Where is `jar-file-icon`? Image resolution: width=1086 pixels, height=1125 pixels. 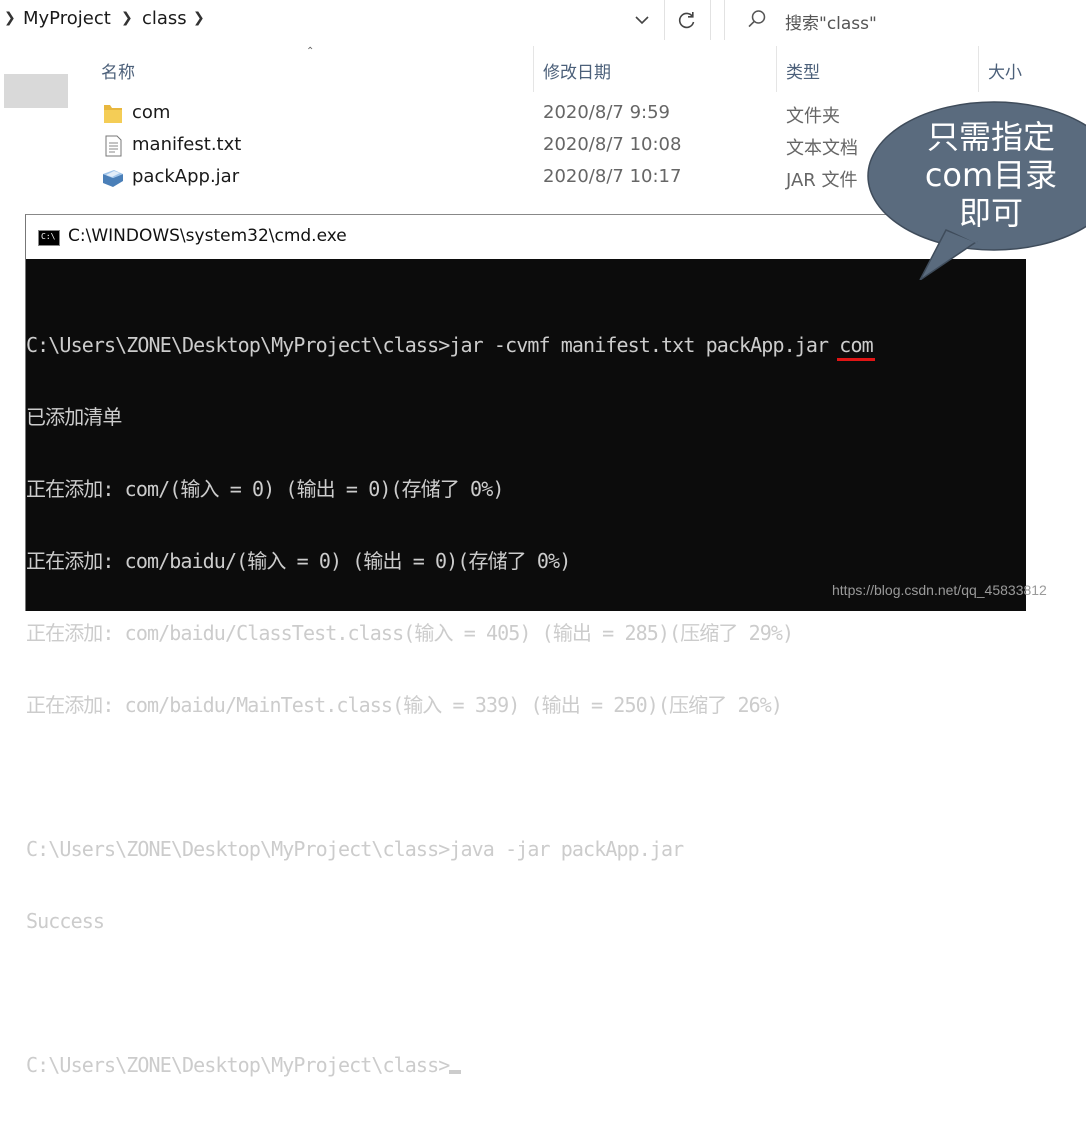
jar-file-icon is located at coordinates (113, 178).